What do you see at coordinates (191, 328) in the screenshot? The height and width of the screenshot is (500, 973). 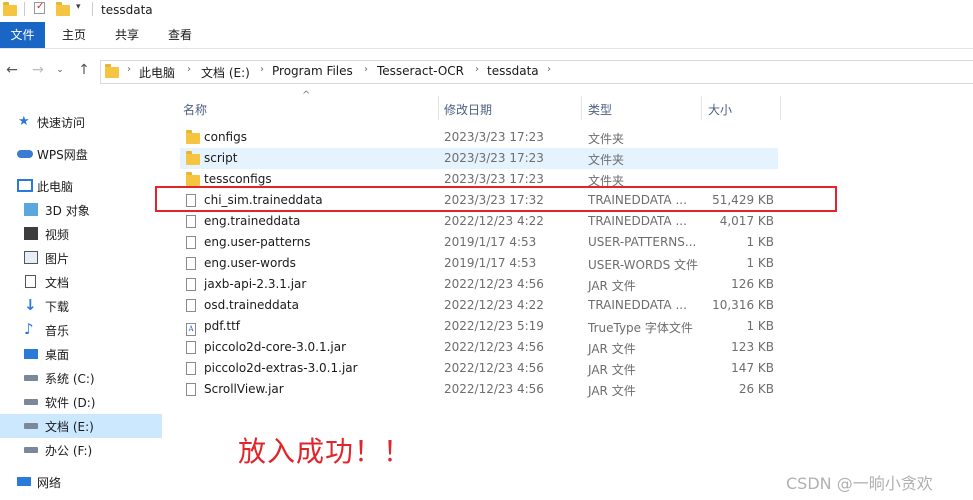 I see `font-file-icon: A` at bounding box center [191, 328].